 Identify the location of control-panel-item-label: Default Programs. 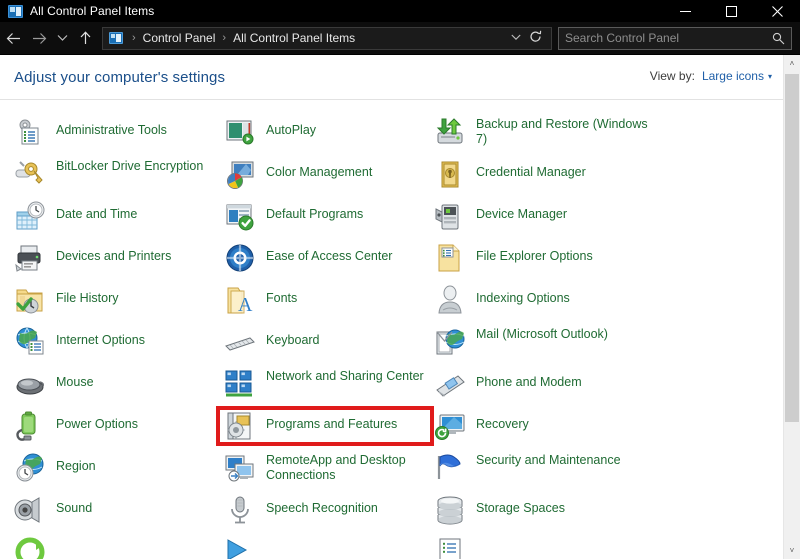
(314, 211).